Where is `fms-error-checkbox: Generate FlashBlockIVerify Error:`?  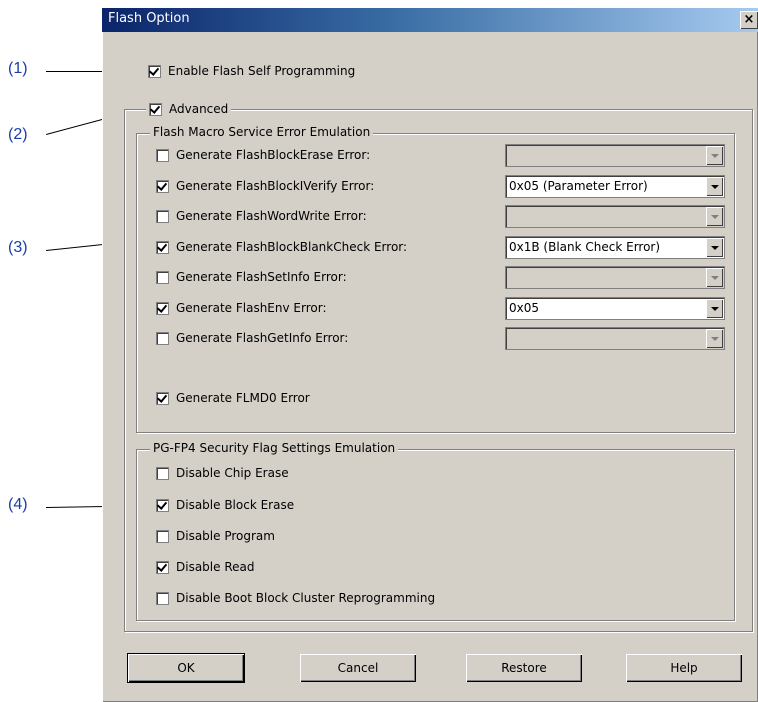 fms-error-checkbox: Generate FlashBlockIVerify Error: is located at coordinates (265, 186).